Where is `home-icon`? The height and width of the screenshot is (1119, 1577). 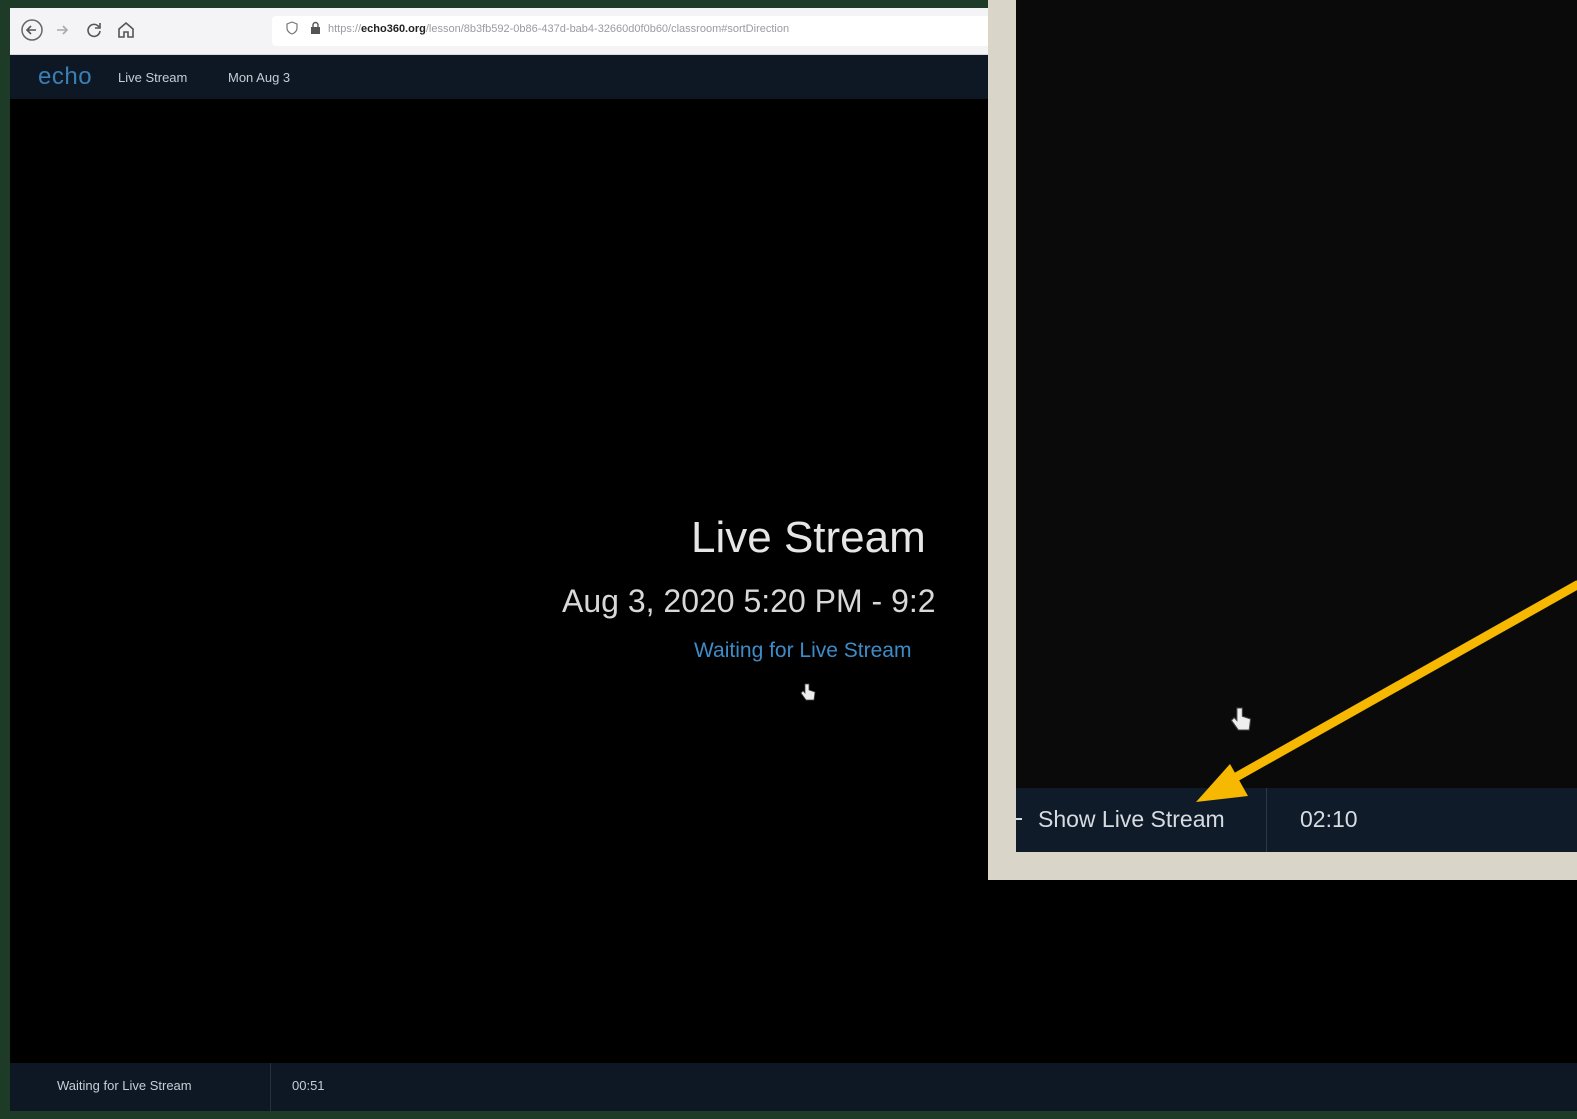
home-icon is located at coordinates (126, 30).